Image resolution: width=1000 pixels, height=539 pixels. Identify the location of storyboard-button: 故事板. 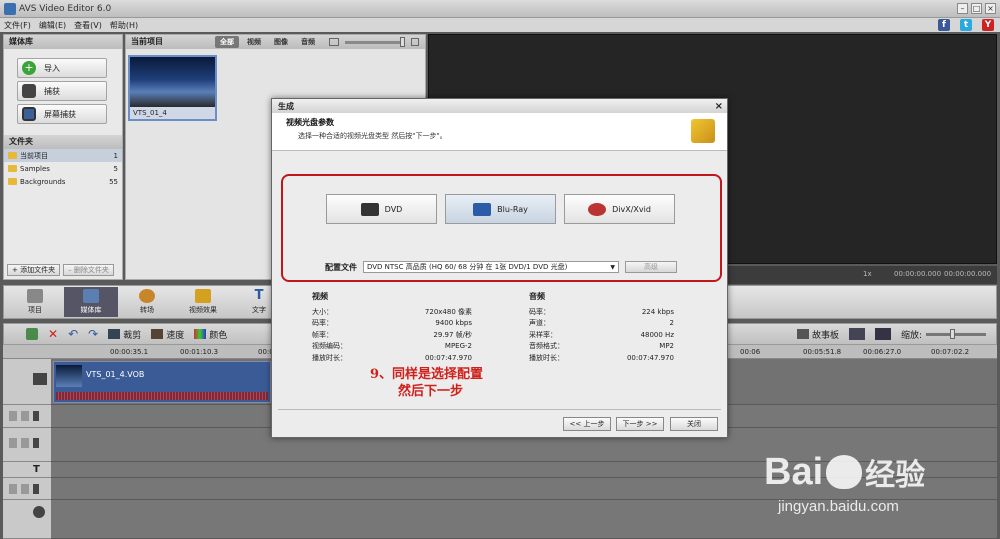
(817, 334).